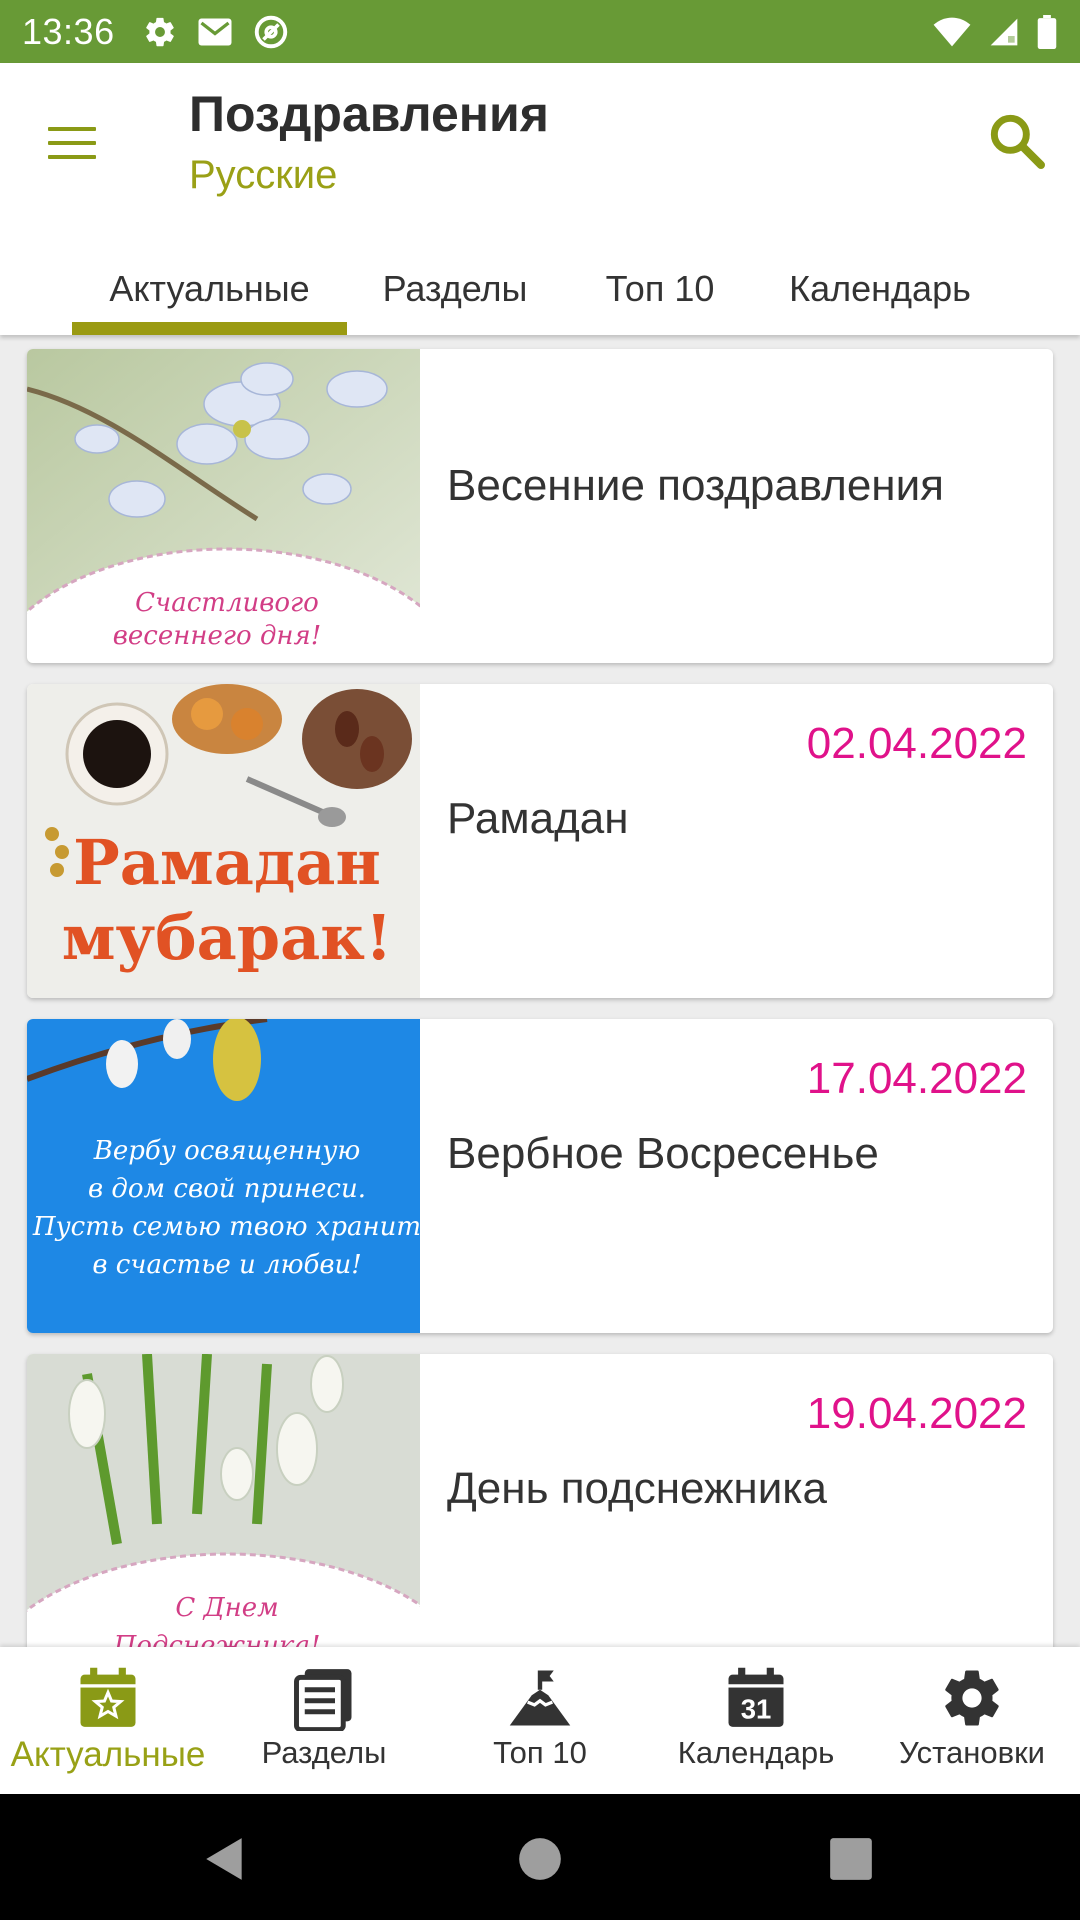 The width and height of the screenshot is (1080, 1920). I want to click on tab-label: Топ 10, so click(660, 288).